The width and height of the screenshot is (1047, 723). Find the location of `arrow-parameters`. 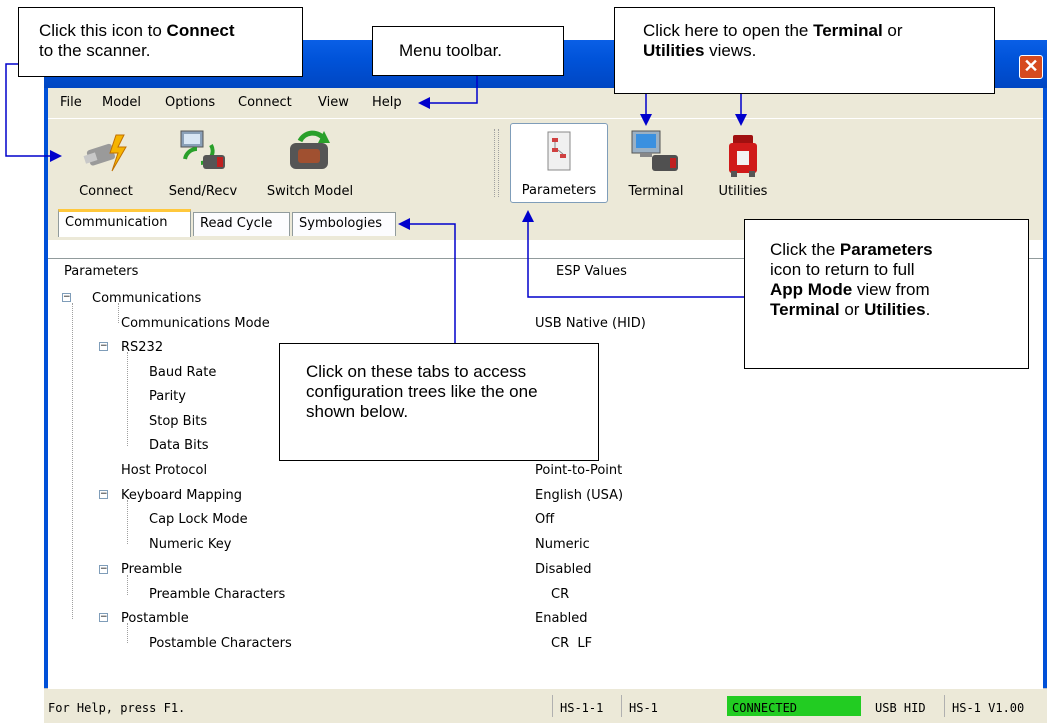

arrow-parameters is located at coordinates (633, 254).